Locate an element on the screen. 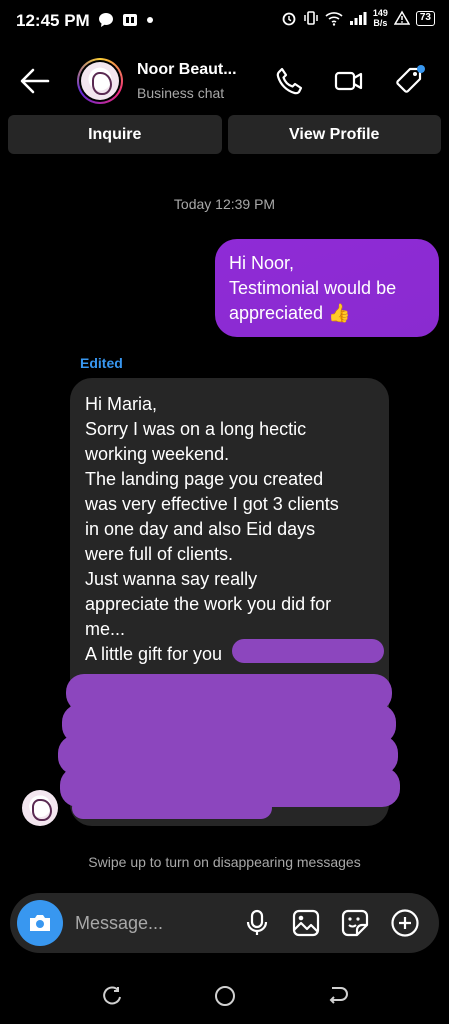 The image size is (449, 1024). network-speed-value: 149 is located at coordinates (380, 13).